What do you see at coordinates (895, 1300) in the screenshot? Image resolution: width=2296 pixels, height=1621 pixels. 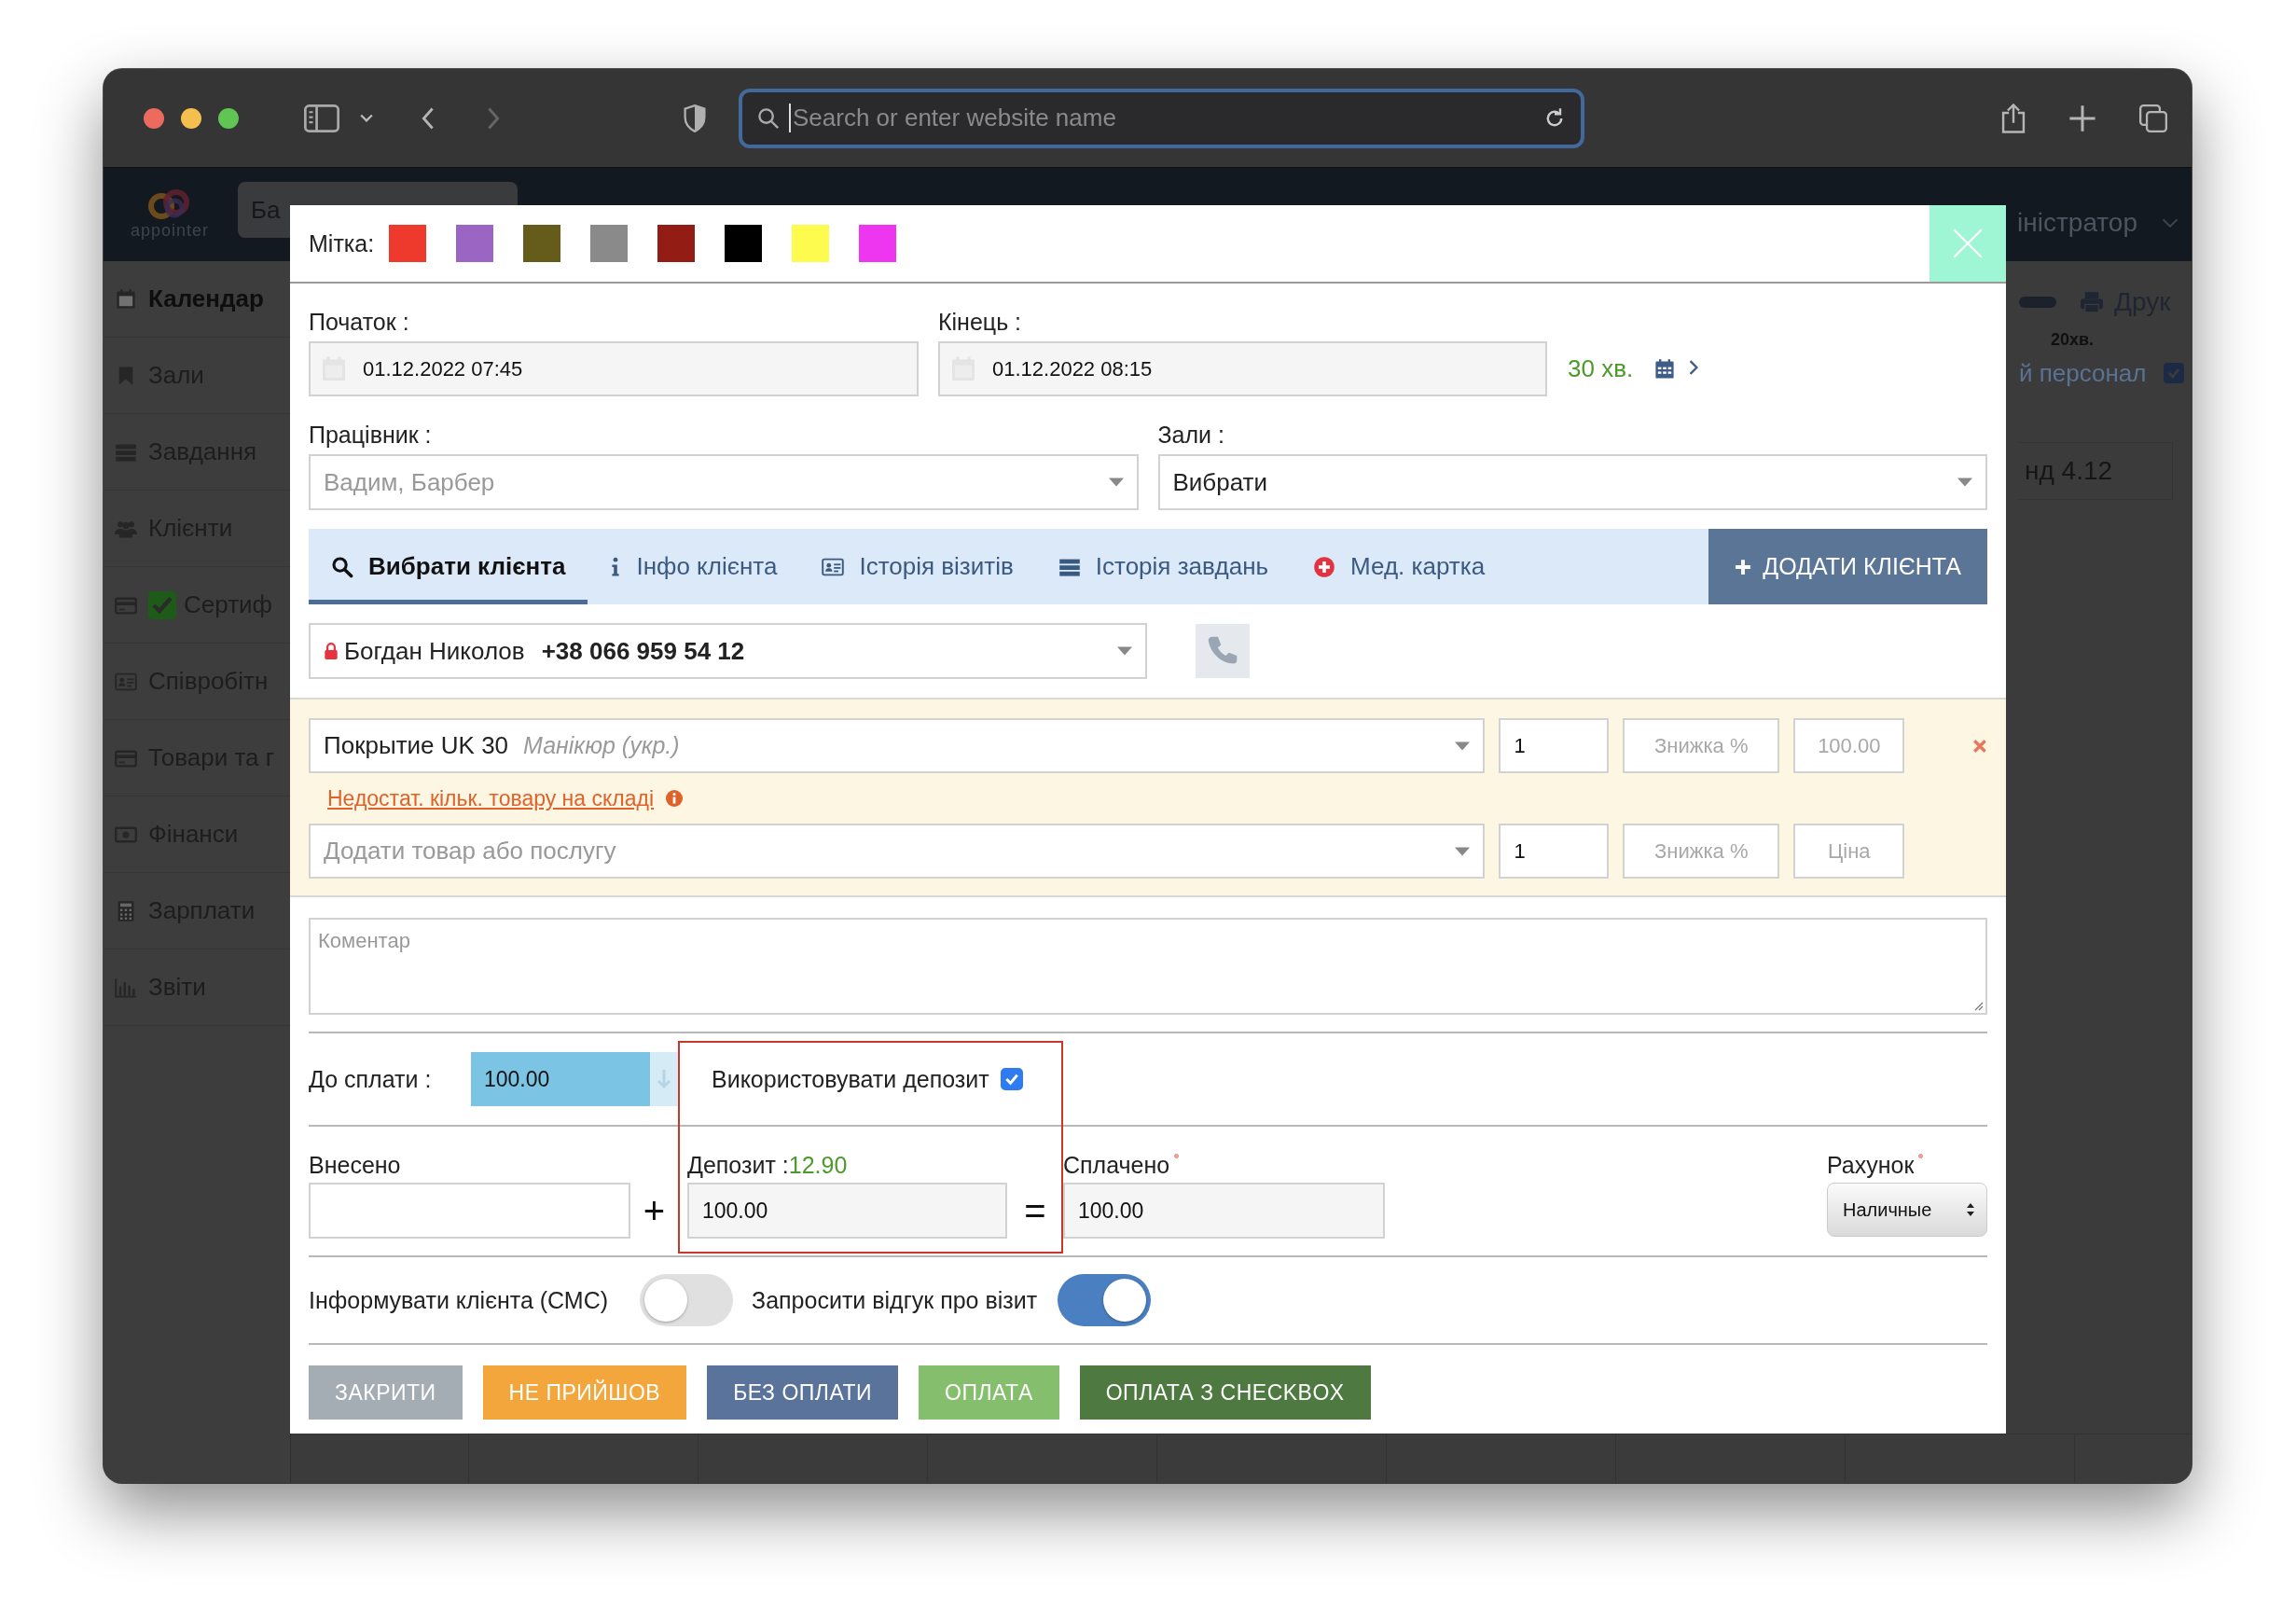 I see `feedback-label: Запросити відгук про візит` at bounding box center [895, 1300].